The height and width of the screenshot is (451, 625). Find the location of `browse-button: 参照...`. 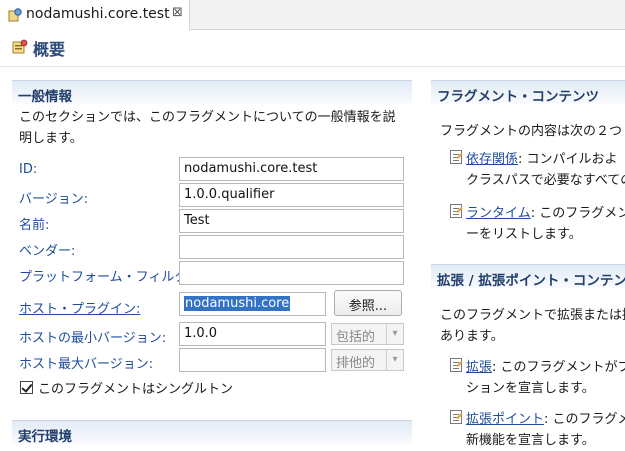

browse-button: 参照... is located at coordinates (368, 303).